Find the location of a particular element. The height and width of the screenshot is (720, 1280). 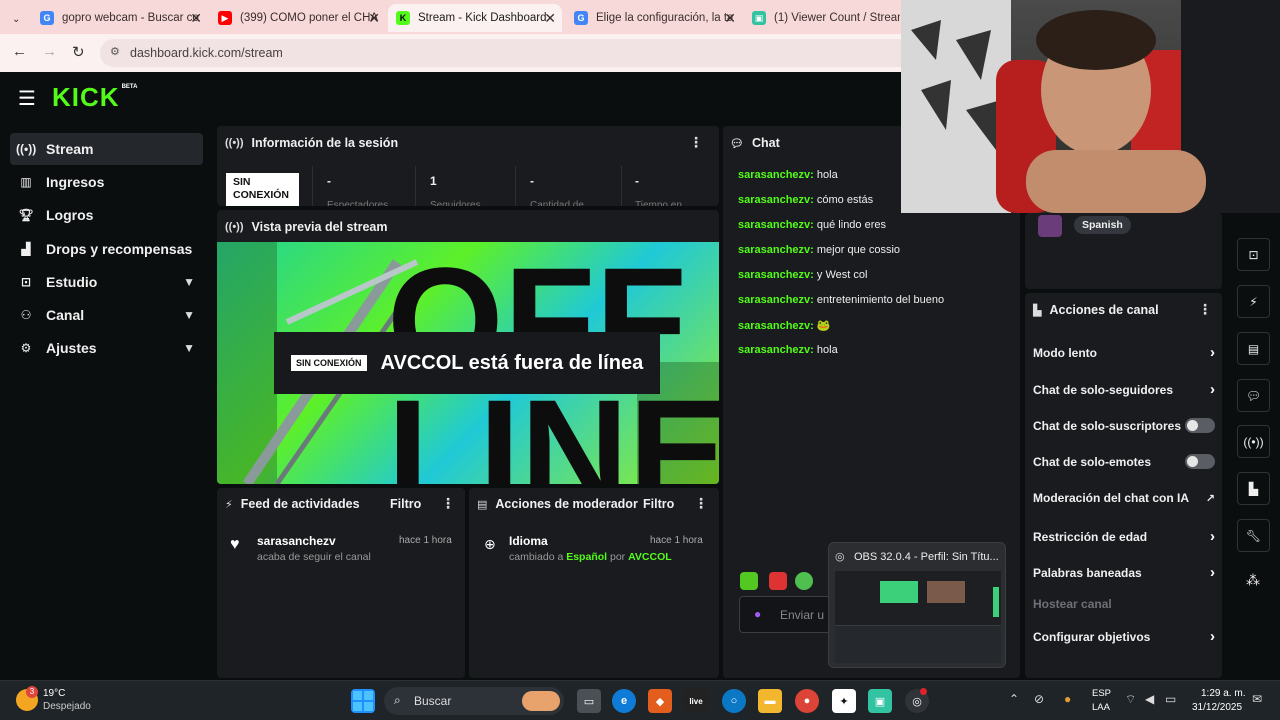

sidebar-item-estudio: ⊡ Estudio ▼ is located at coordinates (106, 282).